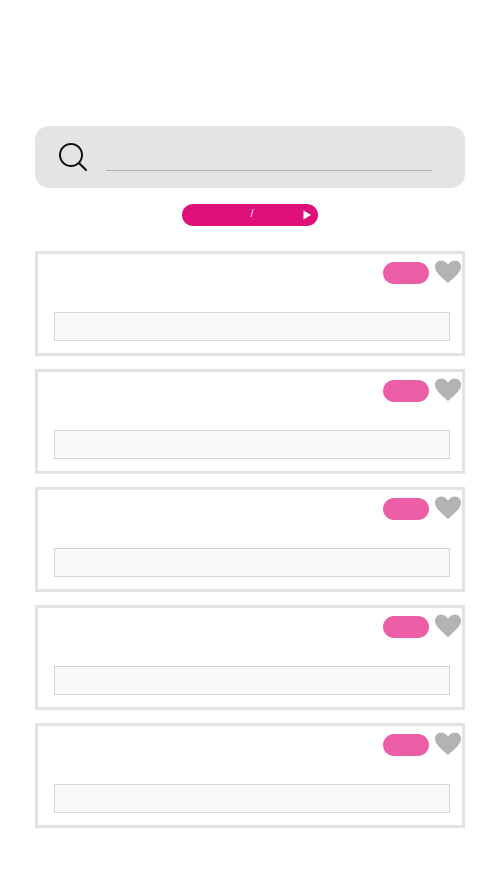  I want to click on pagination-pill: /, so click(250, 215).